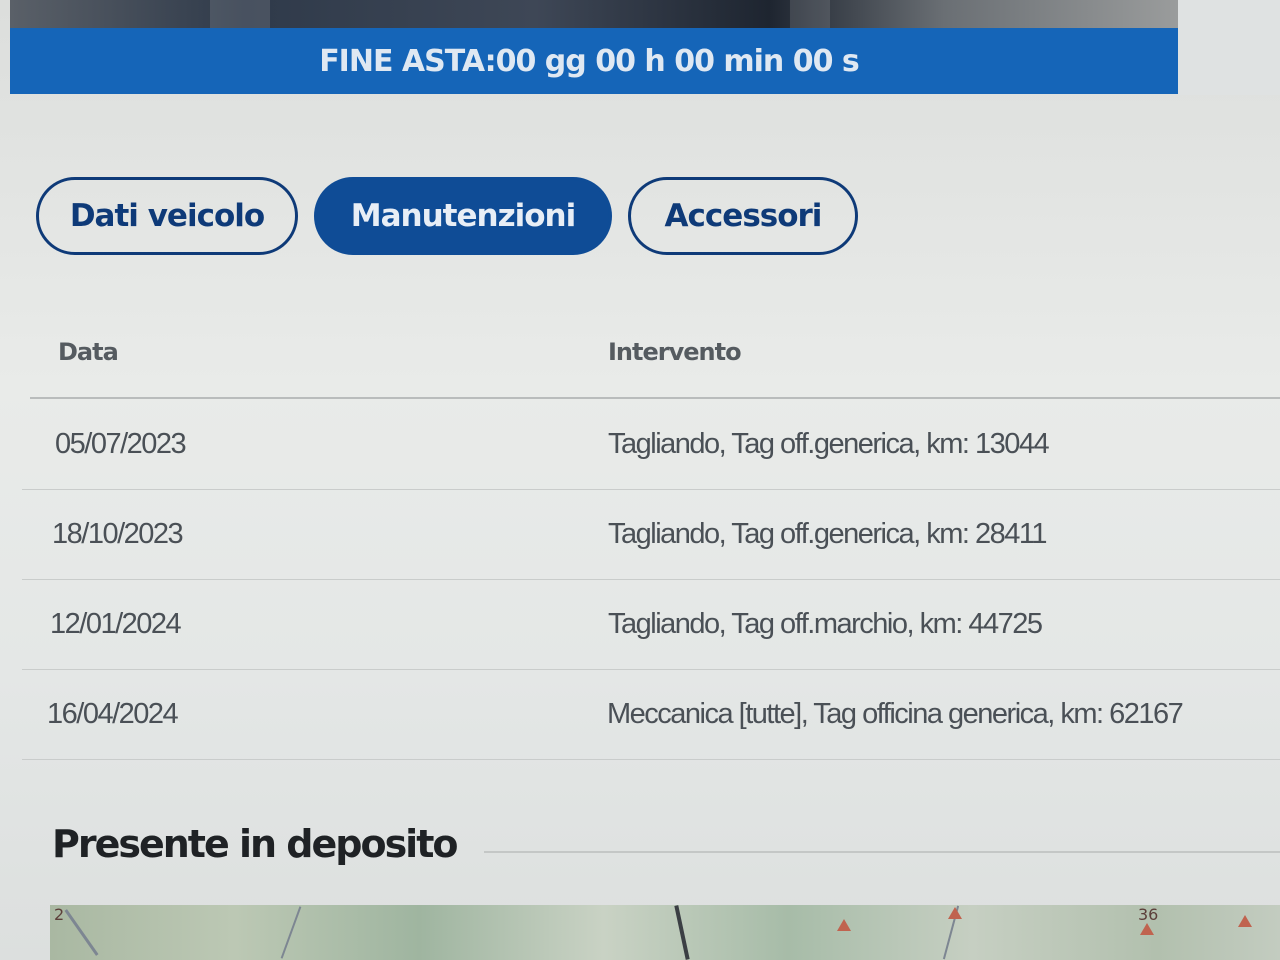 The image size is (1280, 960). Describe the element at coordinates (118, 534) in the screenshot. I see `row-date: 18/10/2023` at that location.